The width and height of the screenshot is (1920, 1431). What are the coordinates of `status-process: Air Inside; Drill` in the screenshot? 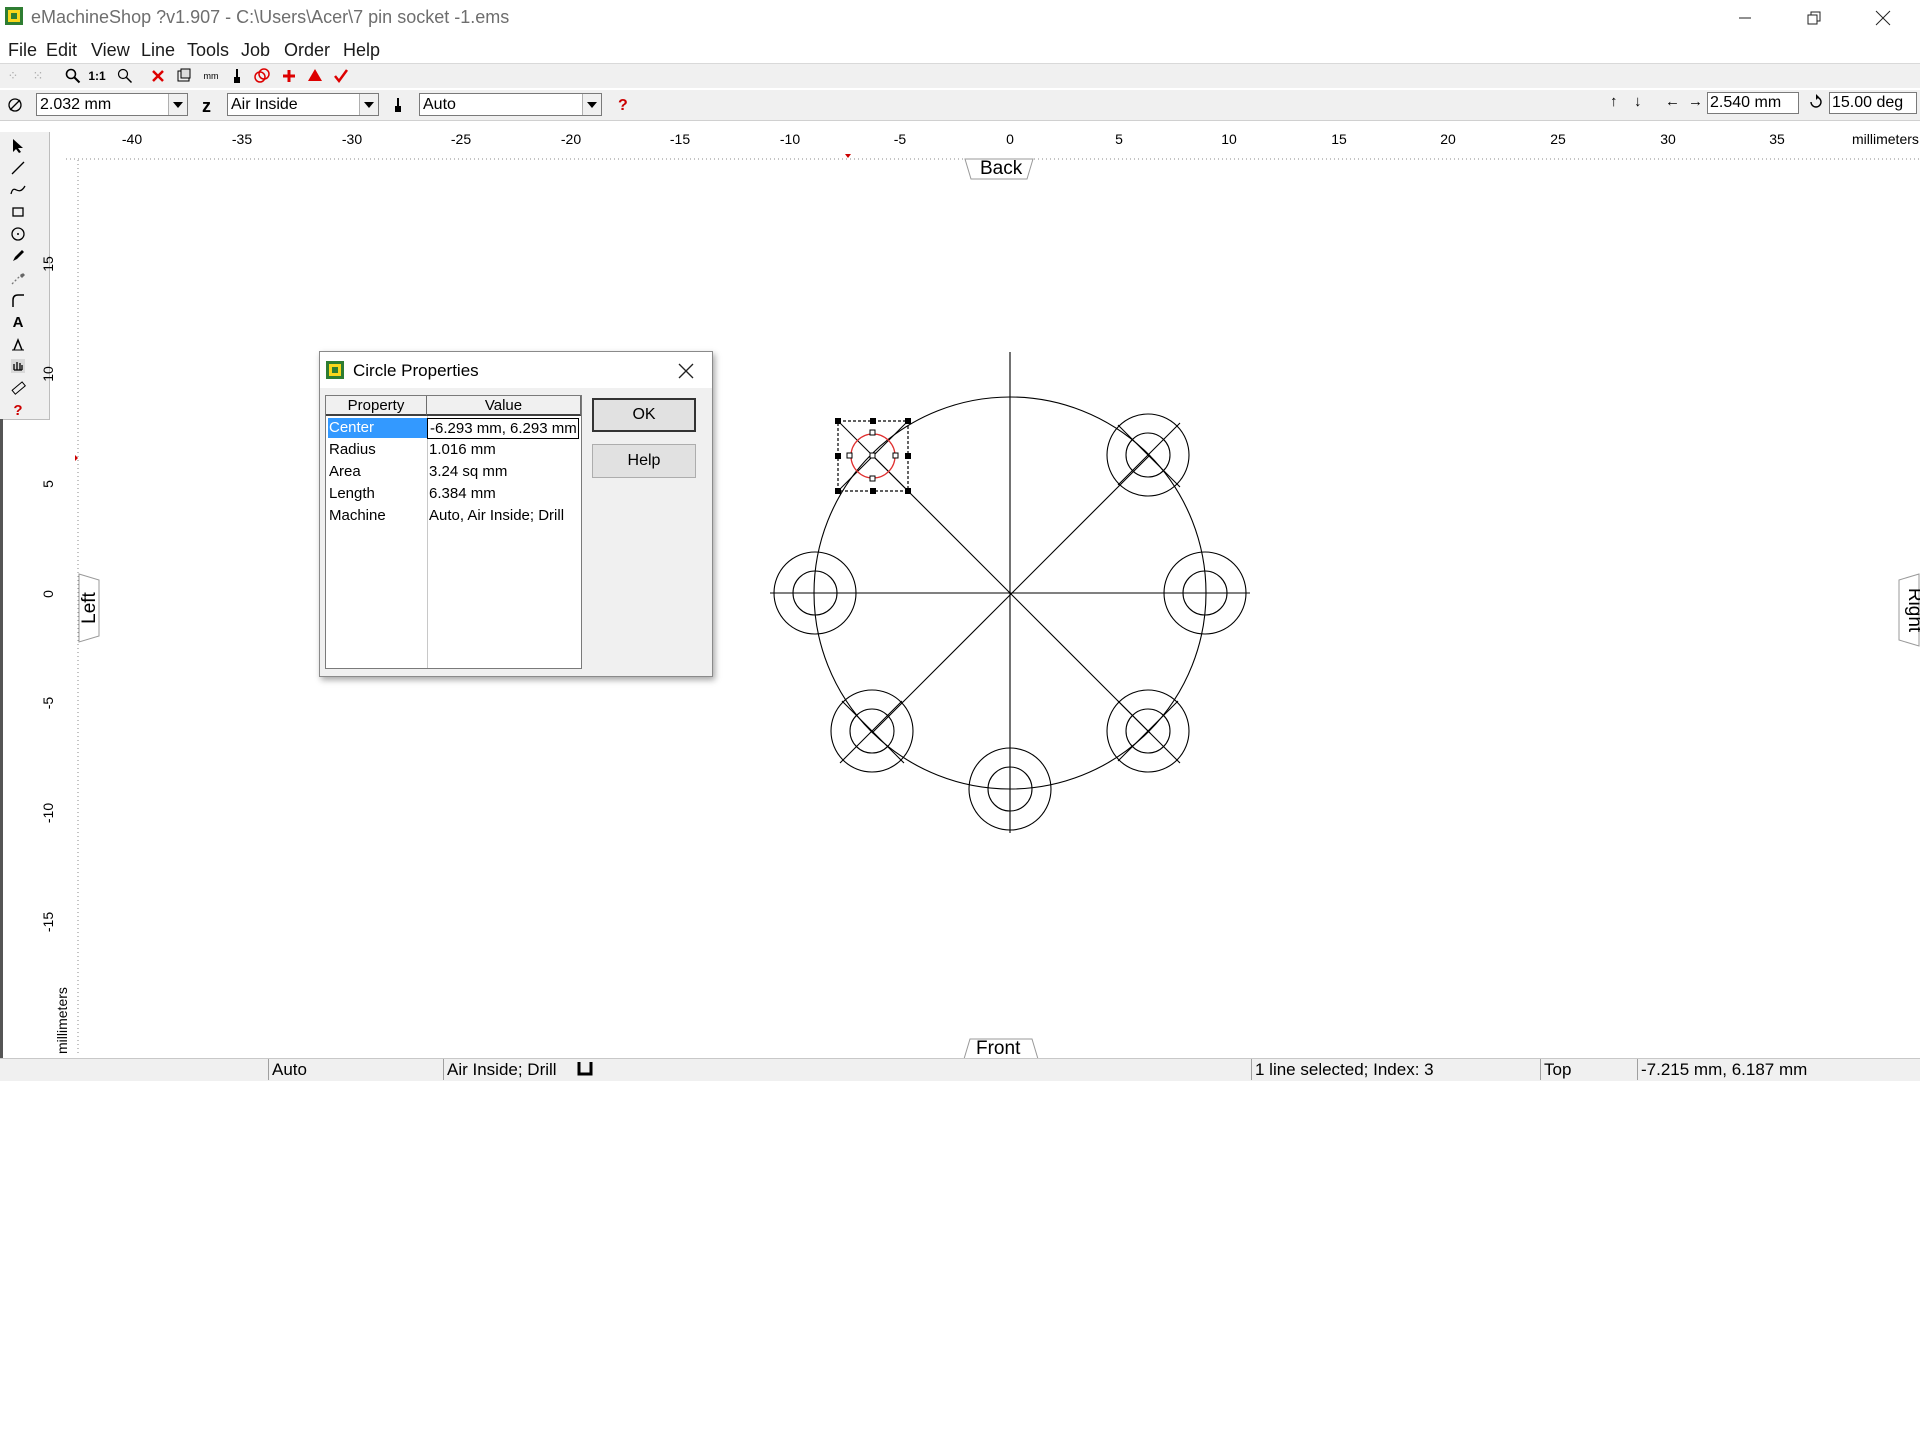 It's located at (515, 1069).